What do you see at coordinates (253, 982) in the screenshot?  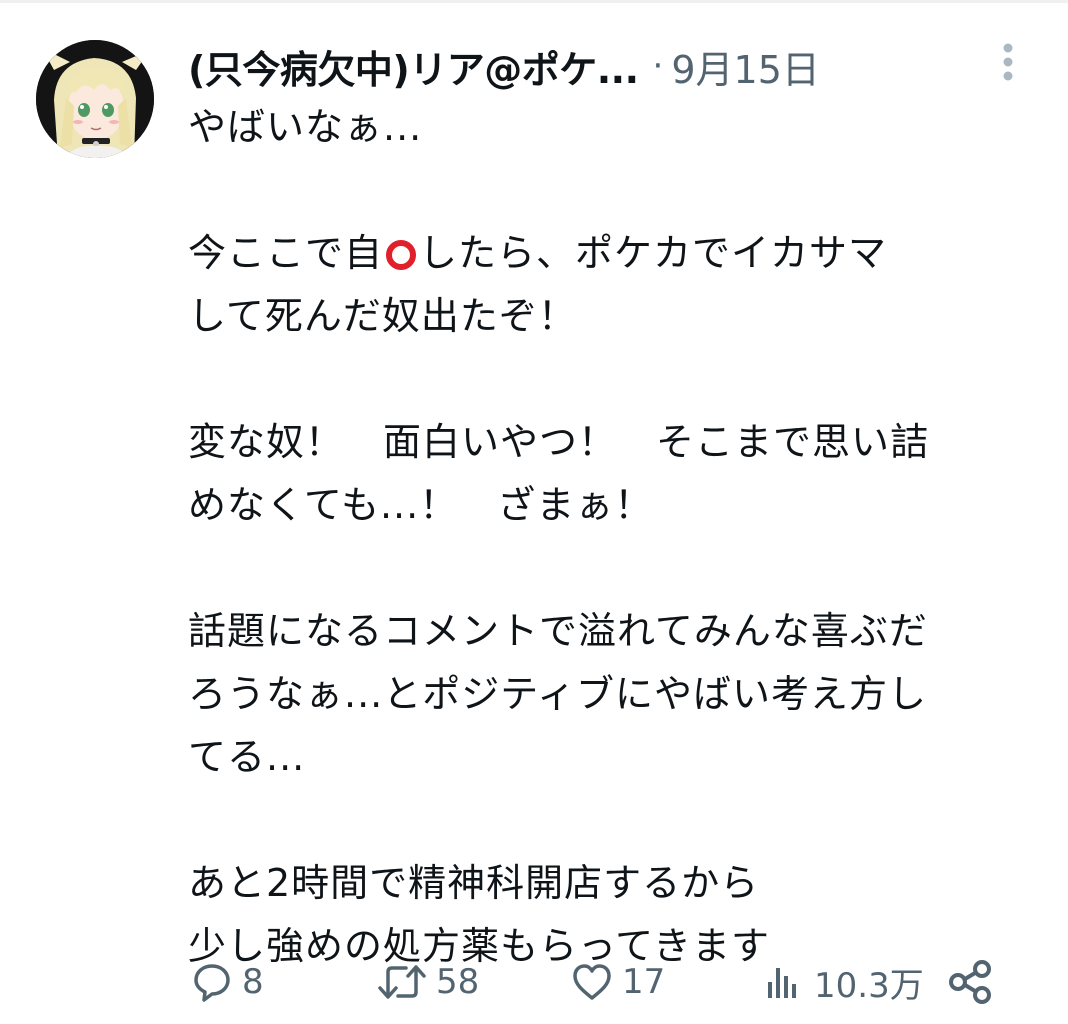 I see `reply-count: 8` at bounding box center [253, 982].